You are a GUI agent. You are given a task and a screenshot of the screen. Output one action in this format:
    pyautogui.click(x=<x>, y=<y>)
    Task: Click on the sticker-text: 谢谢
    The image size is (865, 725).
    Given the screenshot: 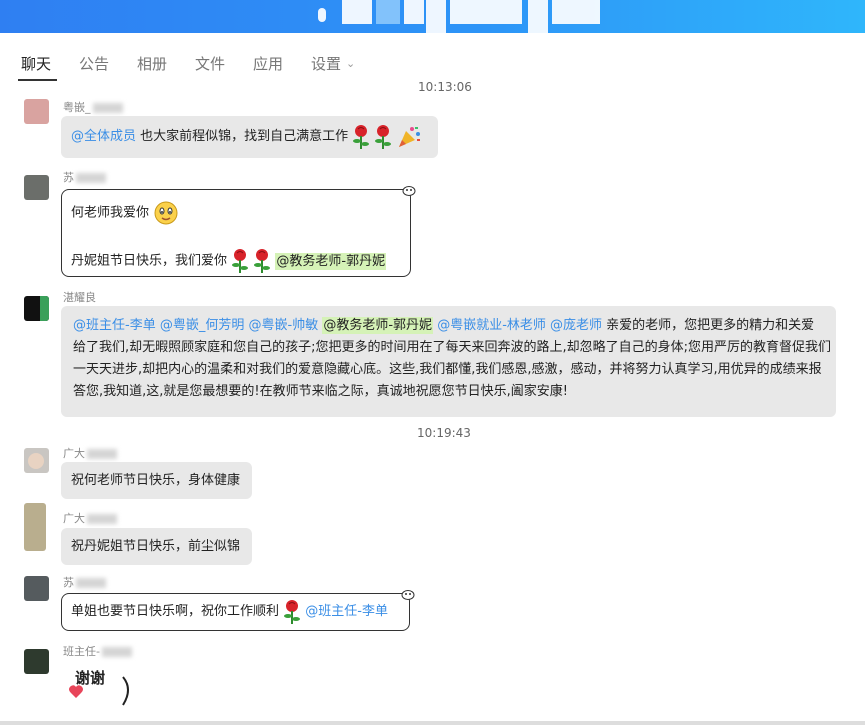 What is the action you would take?
    pyautogui.click(x=90, y=678)
    